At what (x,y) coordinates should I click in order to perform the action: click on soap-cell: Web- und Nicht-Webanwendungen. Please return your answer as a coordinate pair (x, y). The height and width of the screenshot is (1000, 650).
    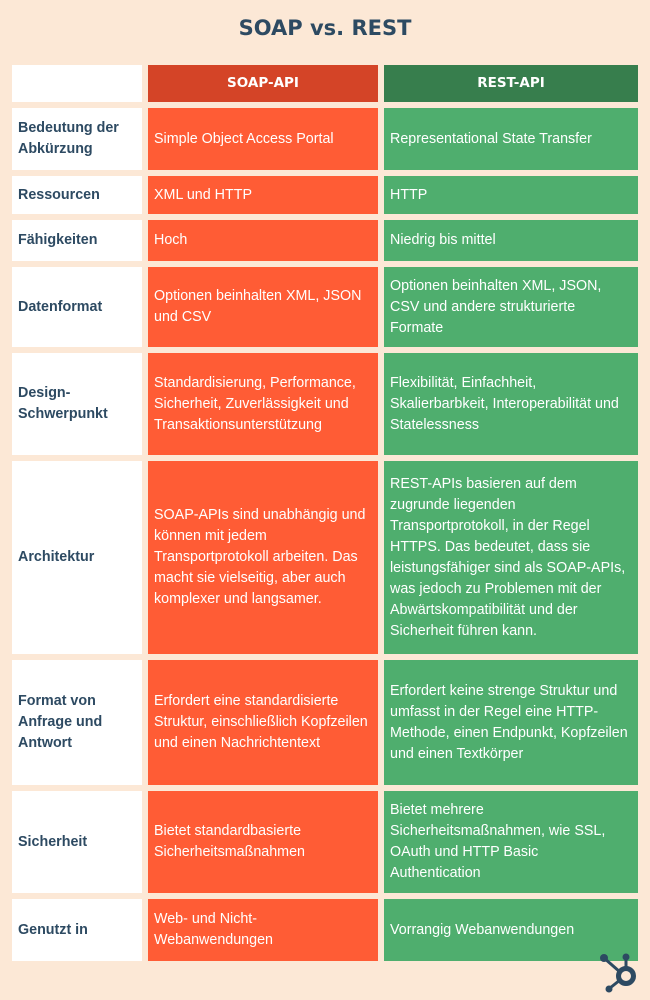
    Looking at the image, I should click on (263, 930).